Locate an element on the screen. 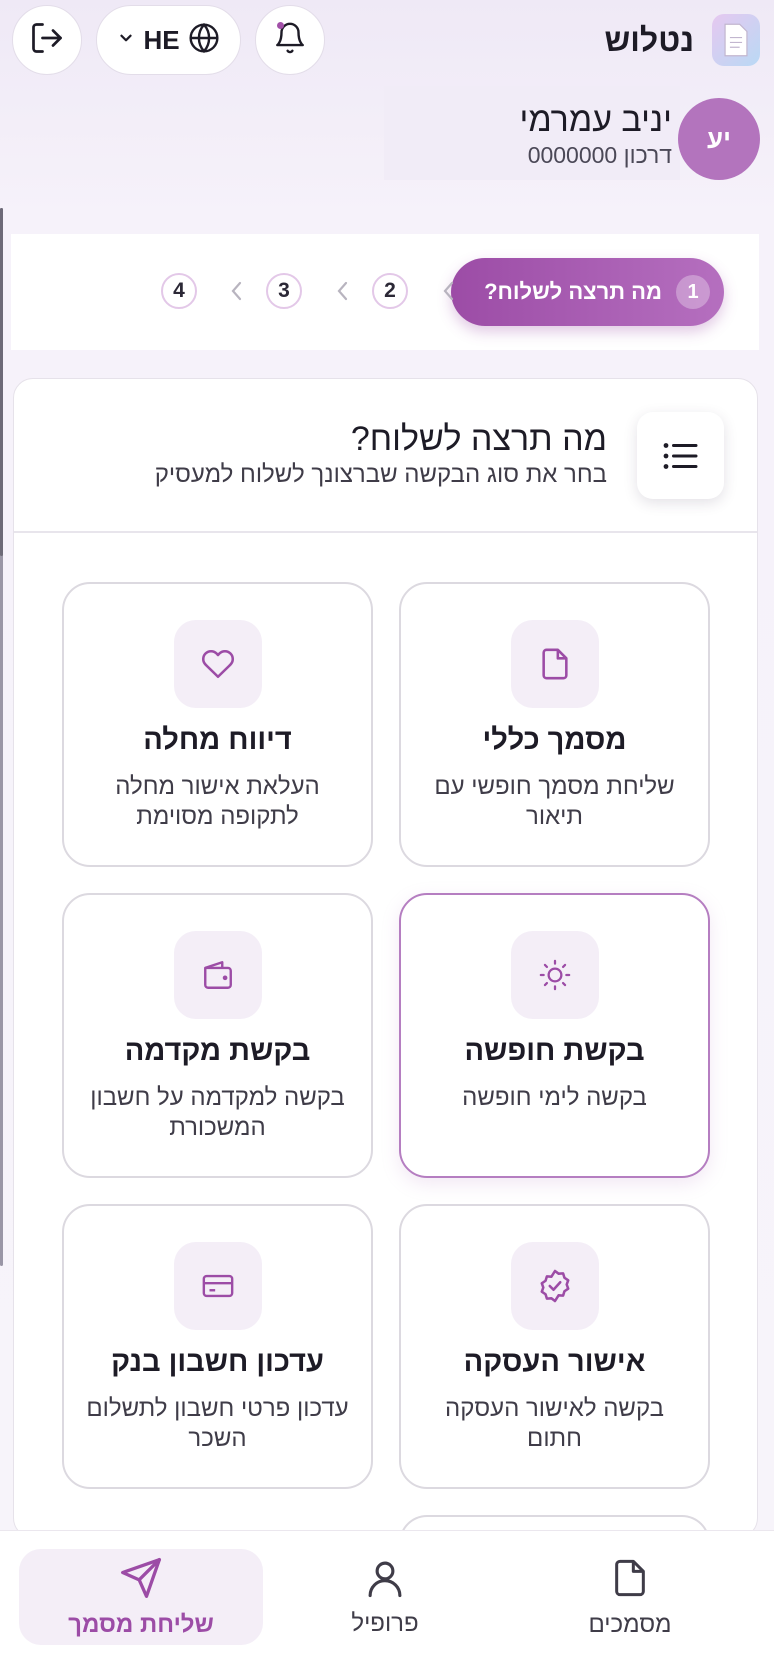 Image resolution: width=774 pixels, height=1678 pixels. notifications-button is located at coordinates (290, 40).